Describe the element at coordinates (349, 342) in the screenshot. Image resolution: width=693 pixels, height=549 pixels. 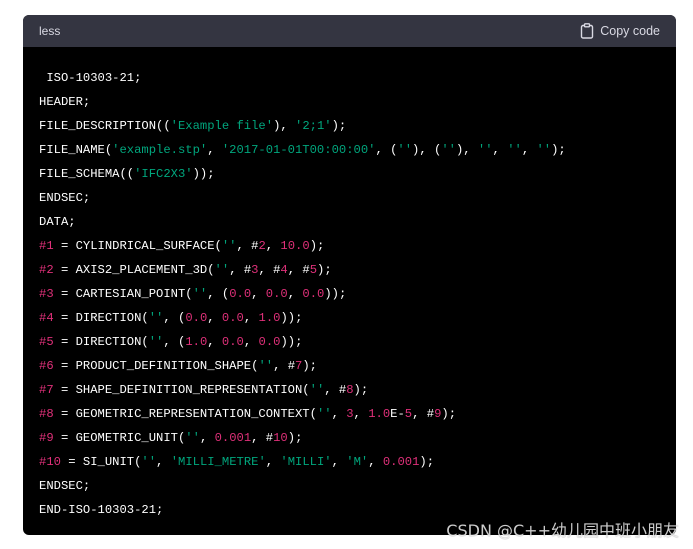
I see `code-line: #5 = DIRECTION('', (1.0, 0.0, 0.0));` at that location.